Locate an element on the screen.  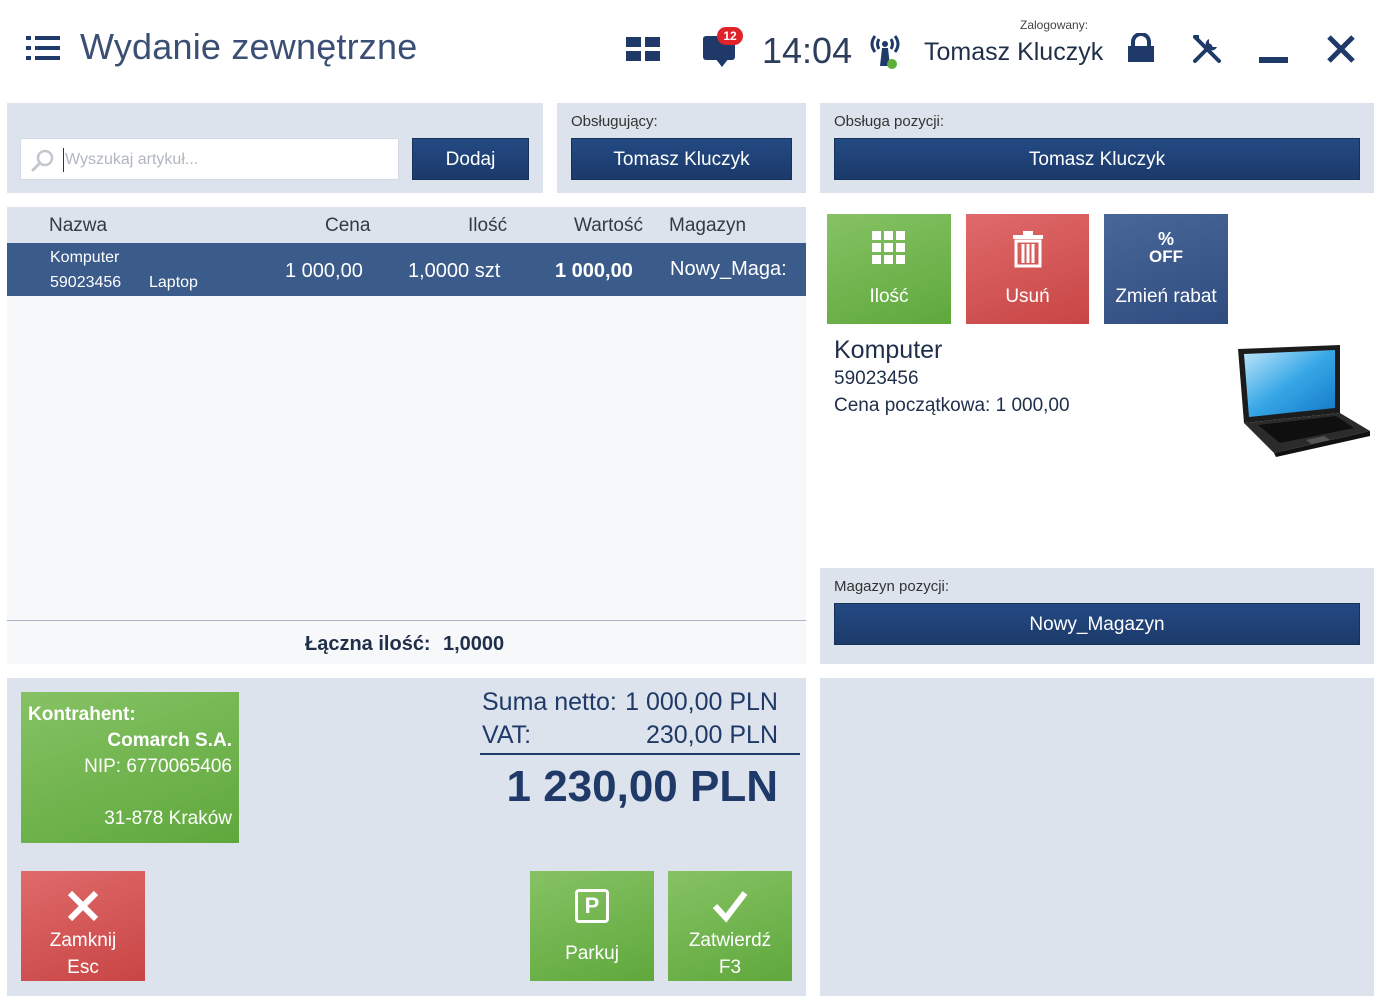
keypad-icon is located at coordinates (888, 247).